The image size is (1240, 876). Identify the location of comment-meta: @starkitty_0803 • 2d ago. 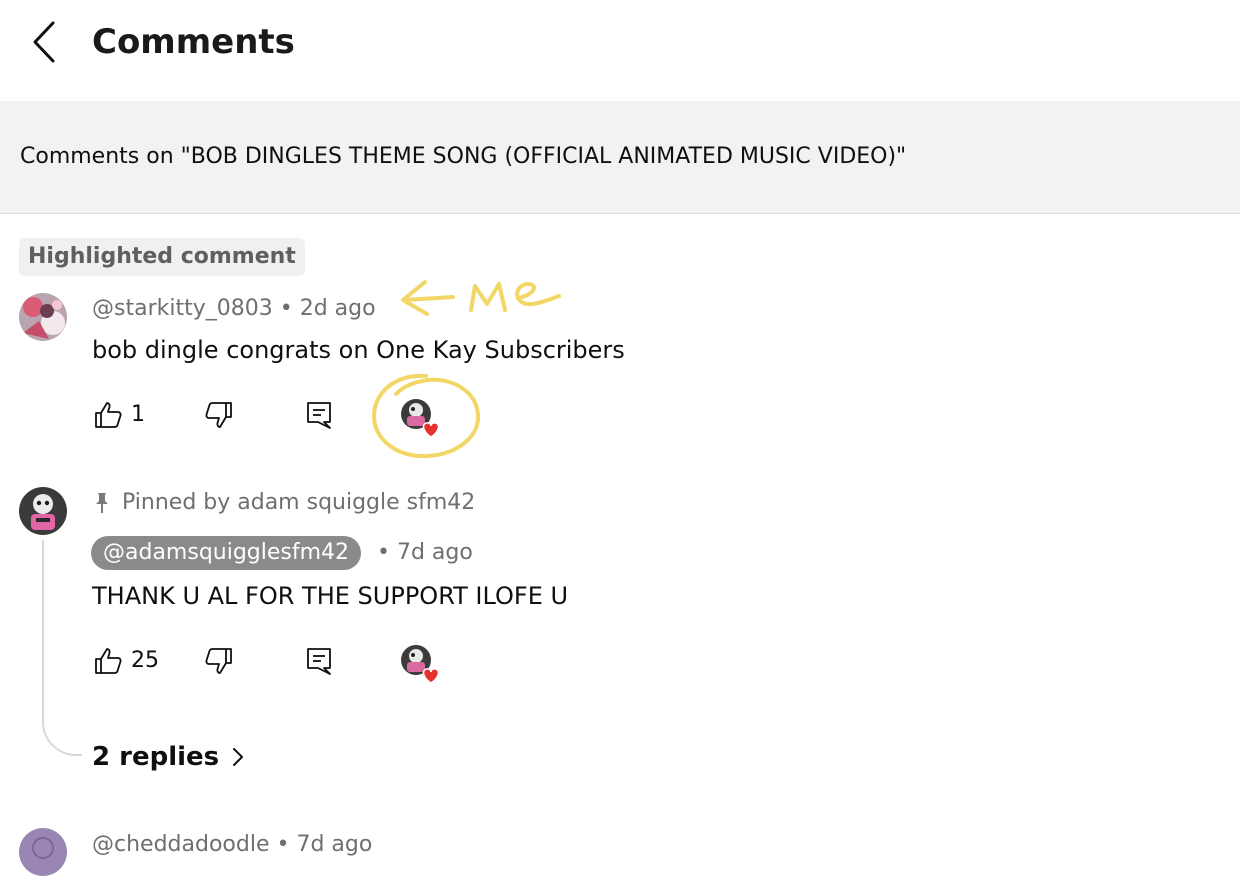
(234, 309).